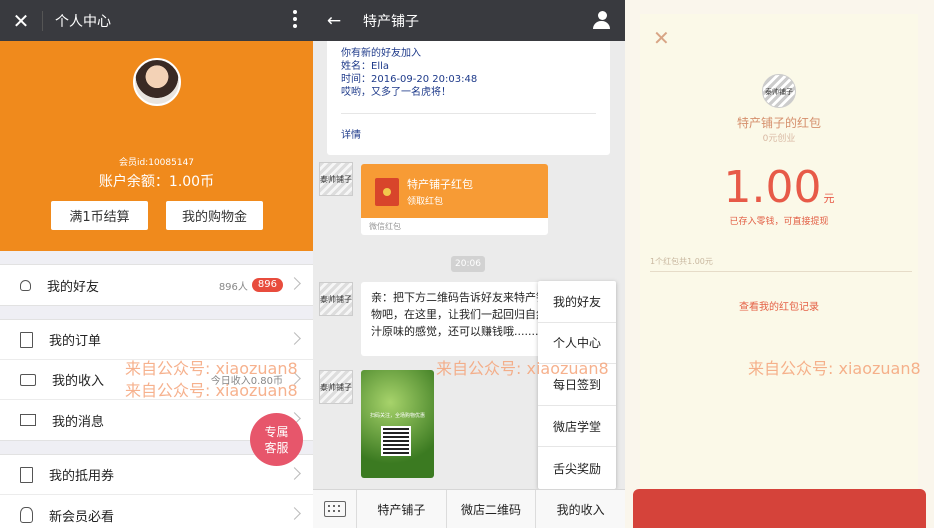  What do you see at coordinates (396, 92) in the screenshot?
I see `notice-line: 哎哟，又多了一名虎将！` at bounding box center [396, 92].